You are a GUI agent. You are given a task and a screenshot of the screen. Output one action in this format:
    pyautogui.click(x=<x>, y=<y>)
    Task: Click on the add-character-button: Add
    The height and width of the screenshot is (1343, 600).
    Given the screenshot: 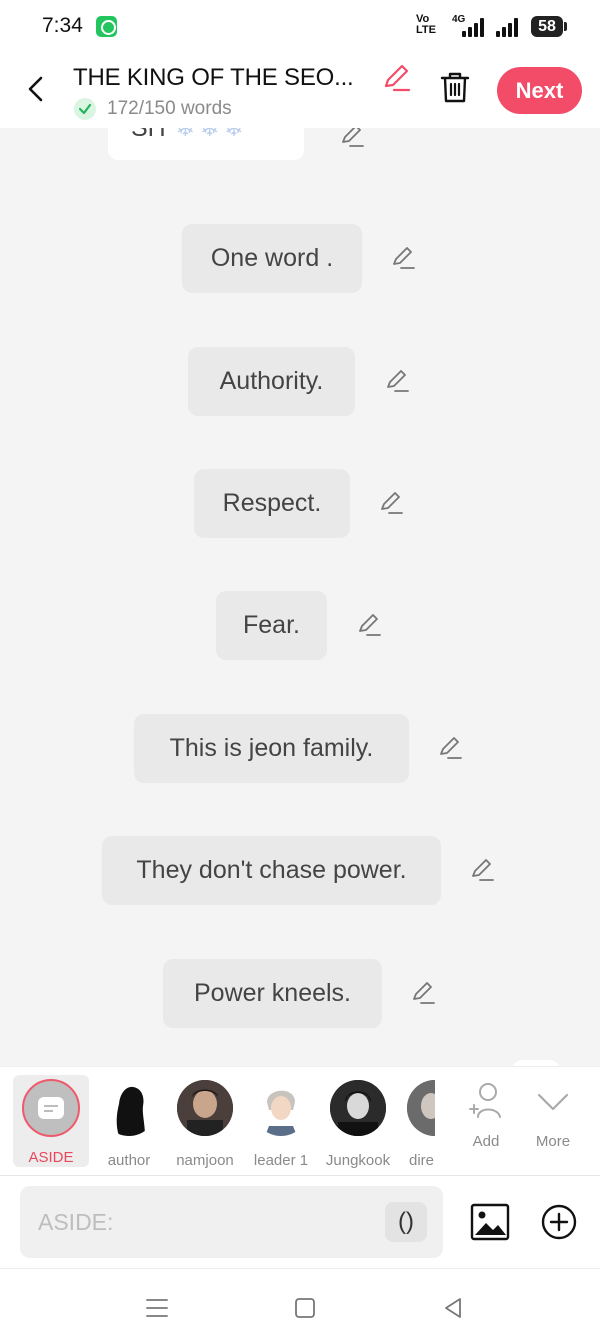 What is the action you would take?
    pyautogui.click(x=486, y=1115)
    